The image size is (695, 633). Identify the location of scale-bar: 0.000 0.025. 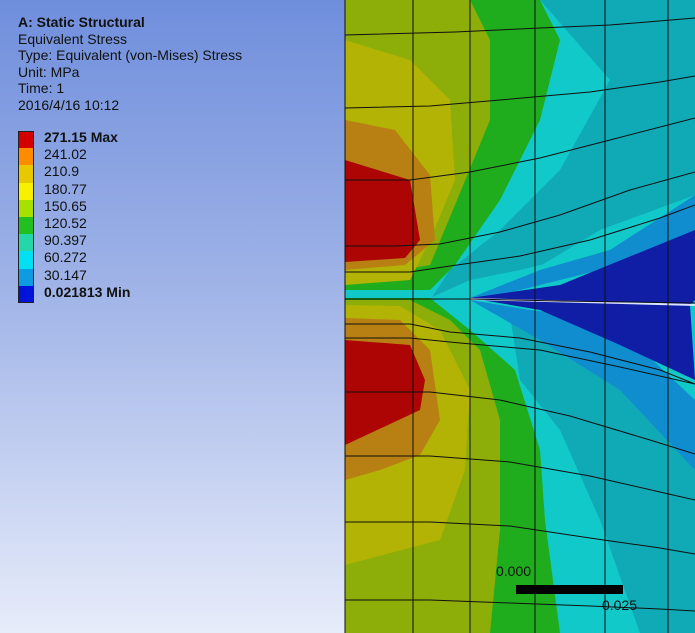
(573, 593).